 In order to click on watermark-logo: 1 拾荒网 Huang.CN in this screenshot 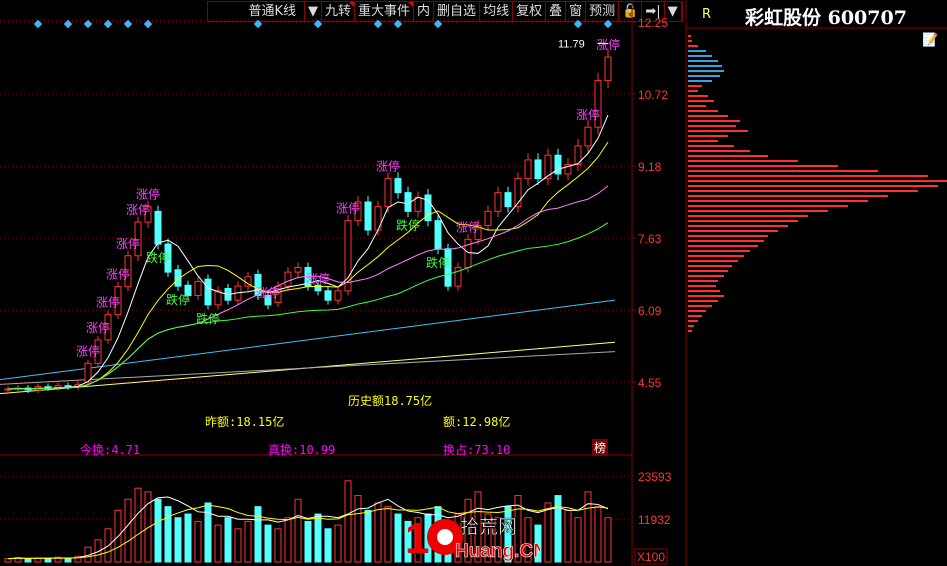, I will do `click(472, 537)`.